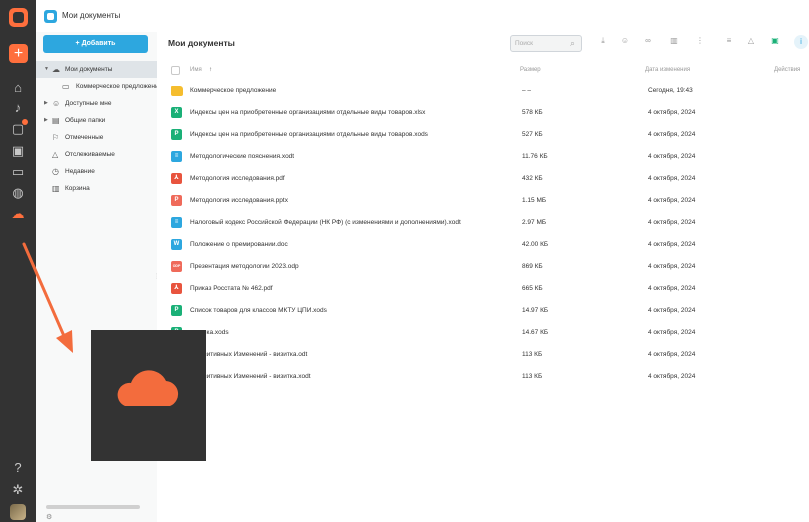 The width and height of the screenshot is (809, 522). Describe the element at coordinates (44, 290) in the screenshot. I see `arrow-line` at that location.